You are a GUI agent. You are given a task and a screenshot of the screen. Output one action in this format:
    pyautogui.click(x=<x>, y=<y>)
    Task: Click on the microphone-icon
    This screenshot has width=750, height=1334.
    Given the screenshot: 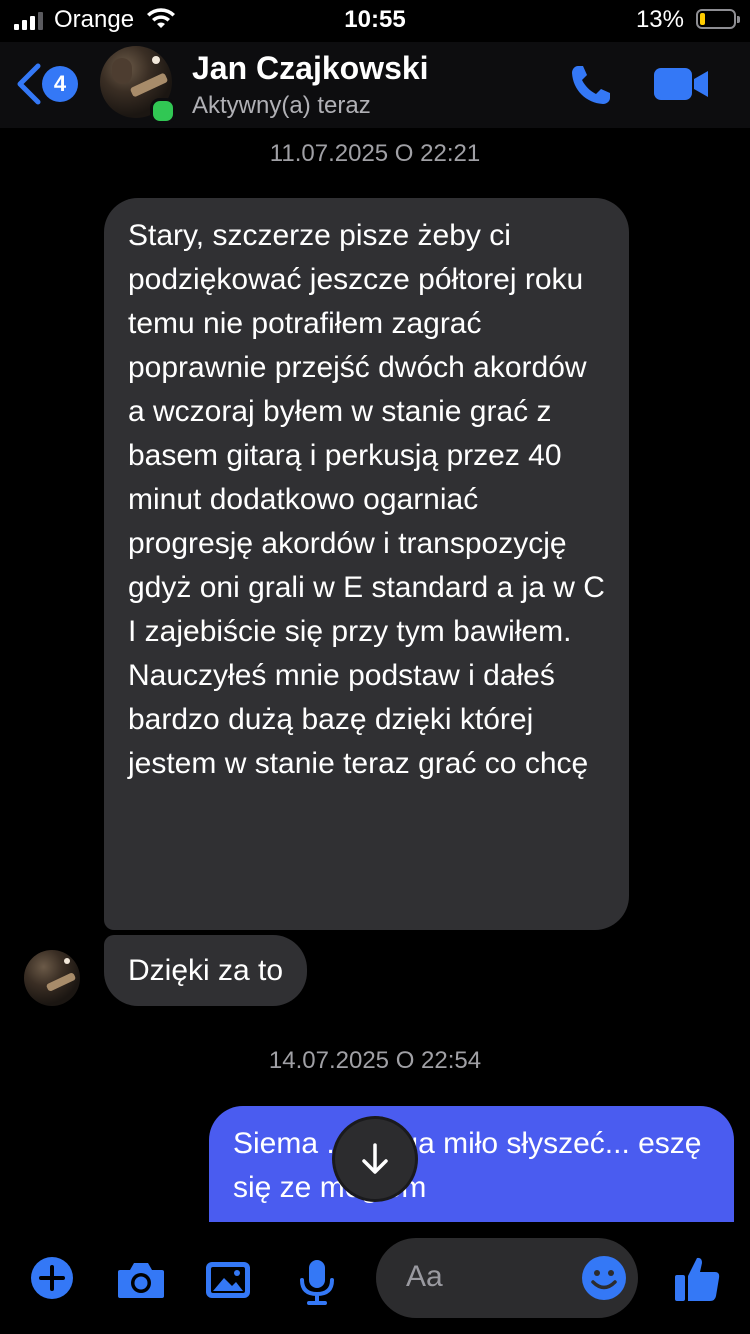 What is the action you would take?
    pyautogui.click(x=317, y=1282)
    